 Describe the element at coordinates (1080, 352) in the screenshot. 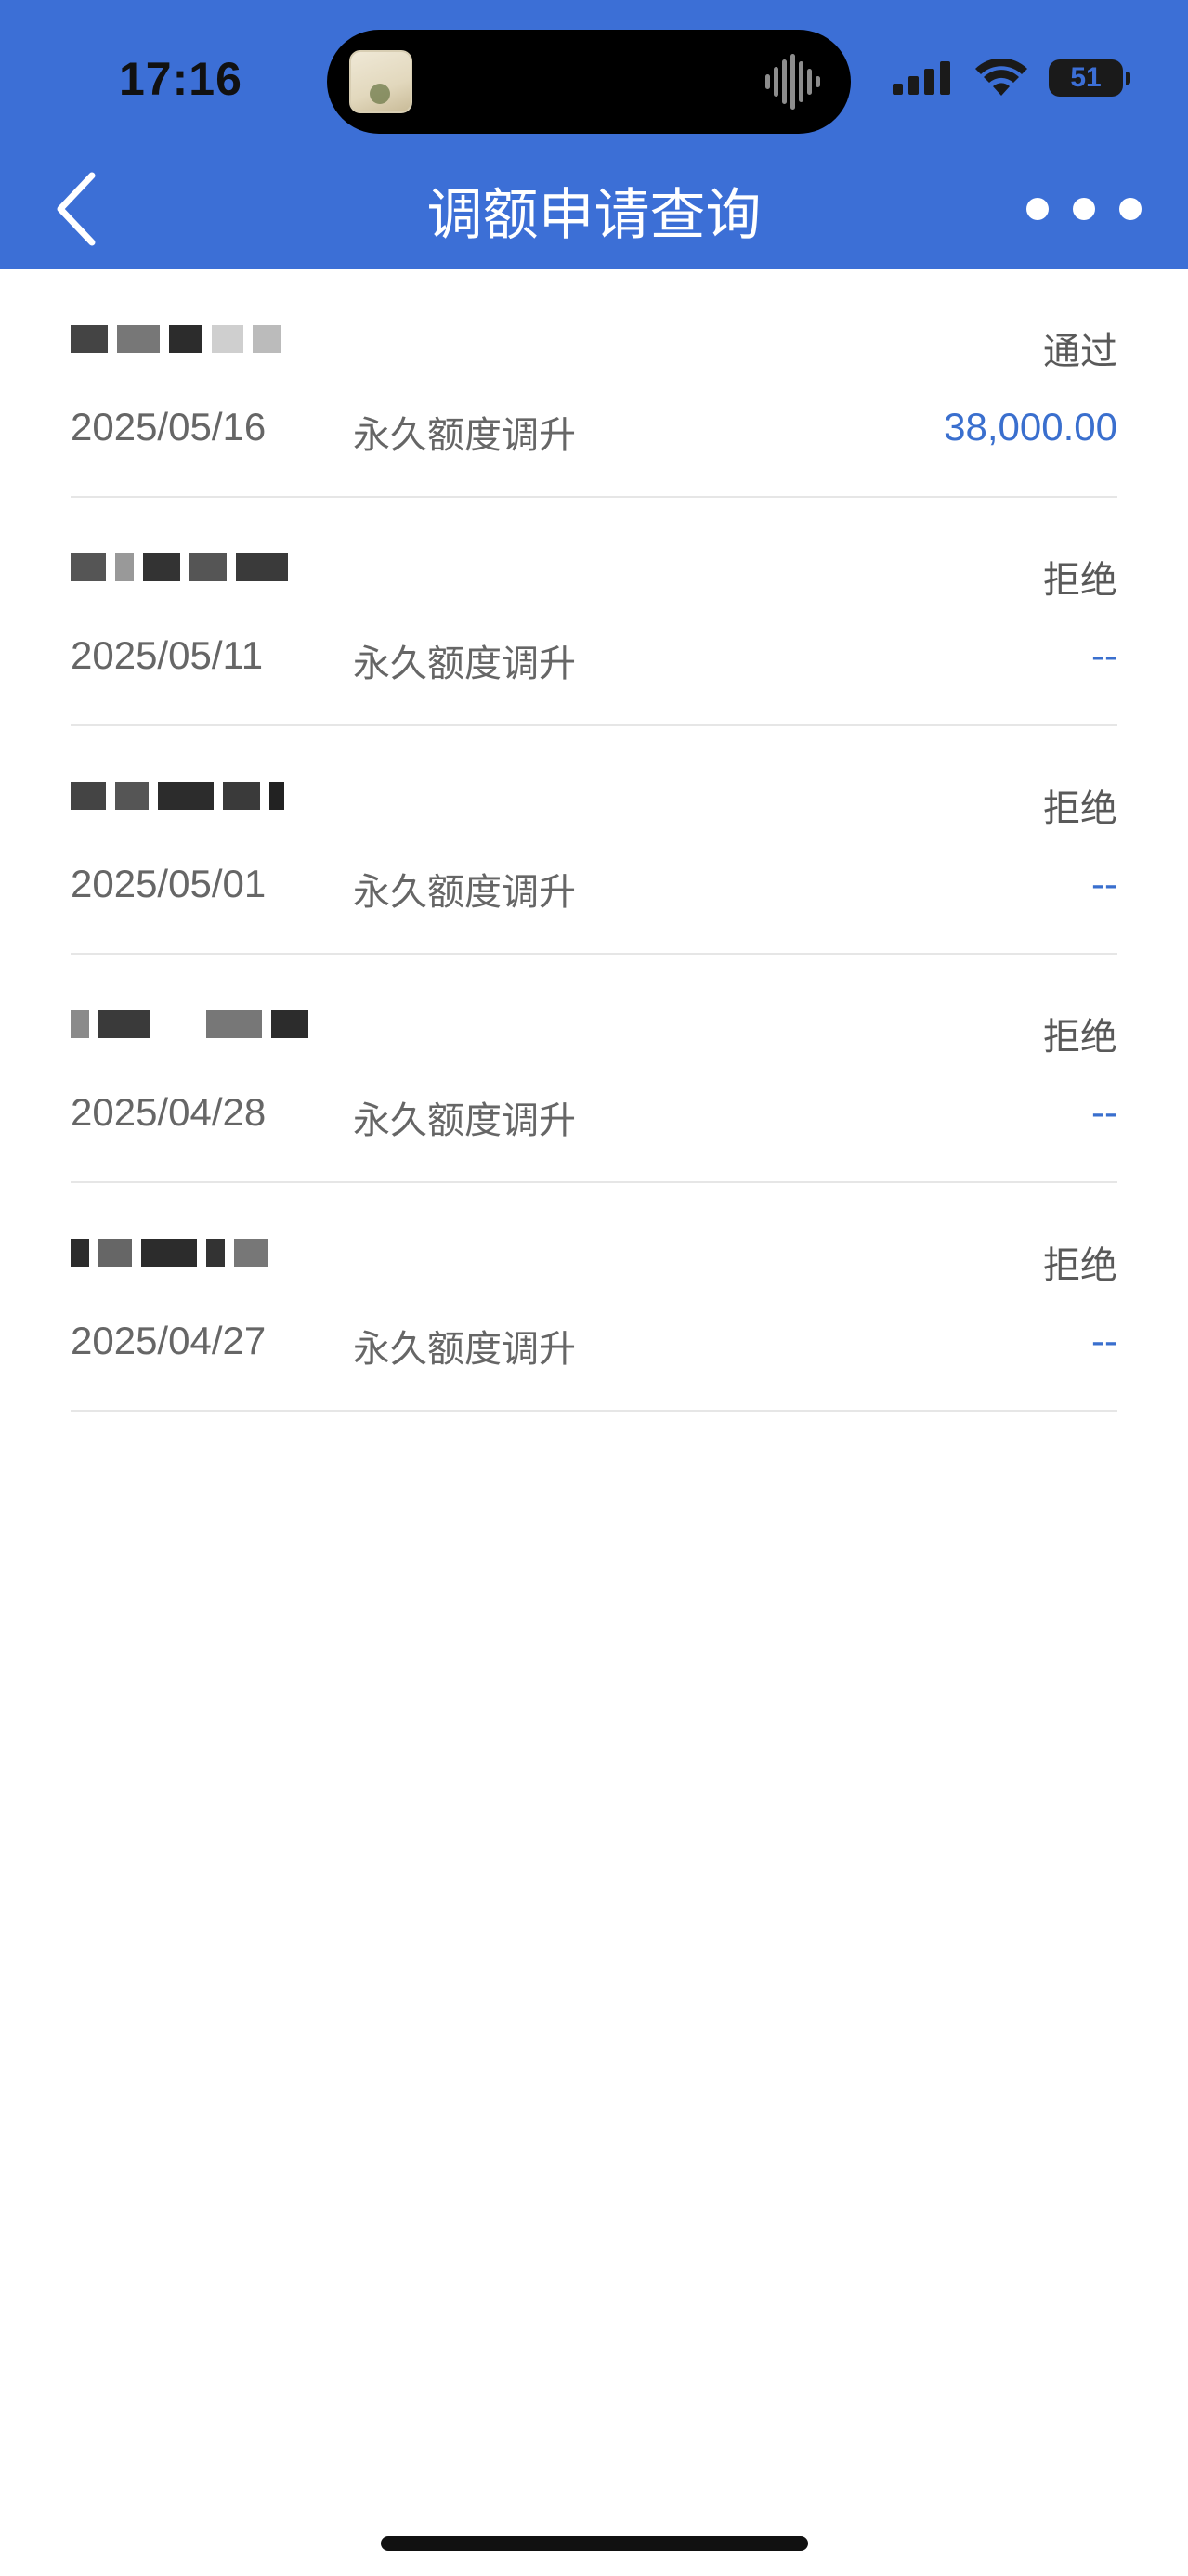

I see `status-label: 通过` at that location.